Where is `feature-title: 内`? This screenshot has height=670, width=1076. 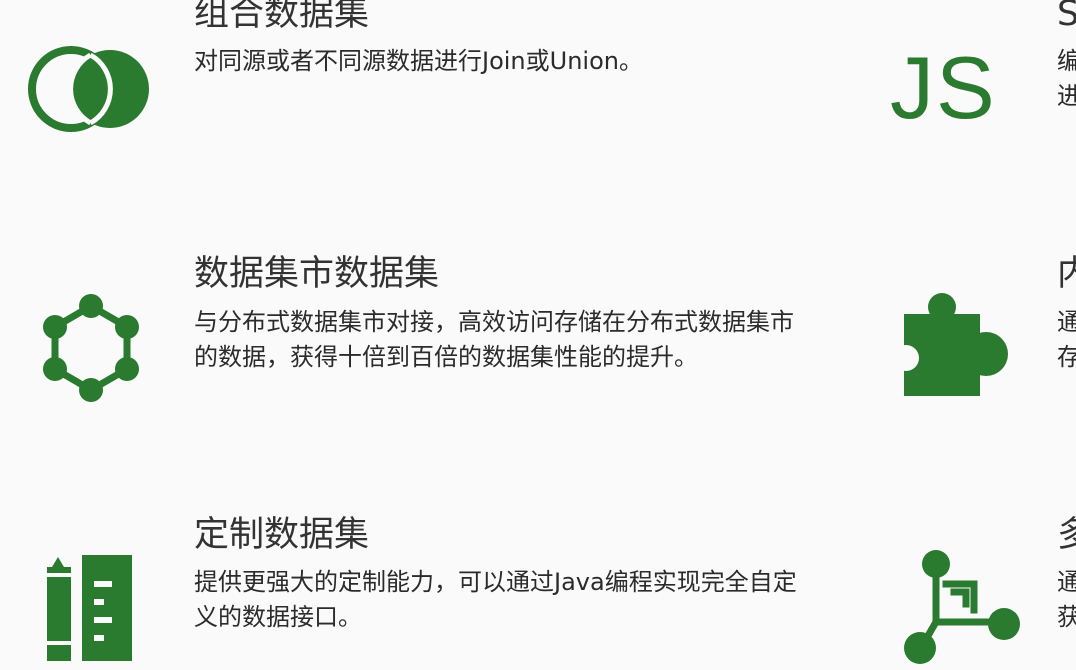 feature-title: 内 is located at coordinates (1066, 274).